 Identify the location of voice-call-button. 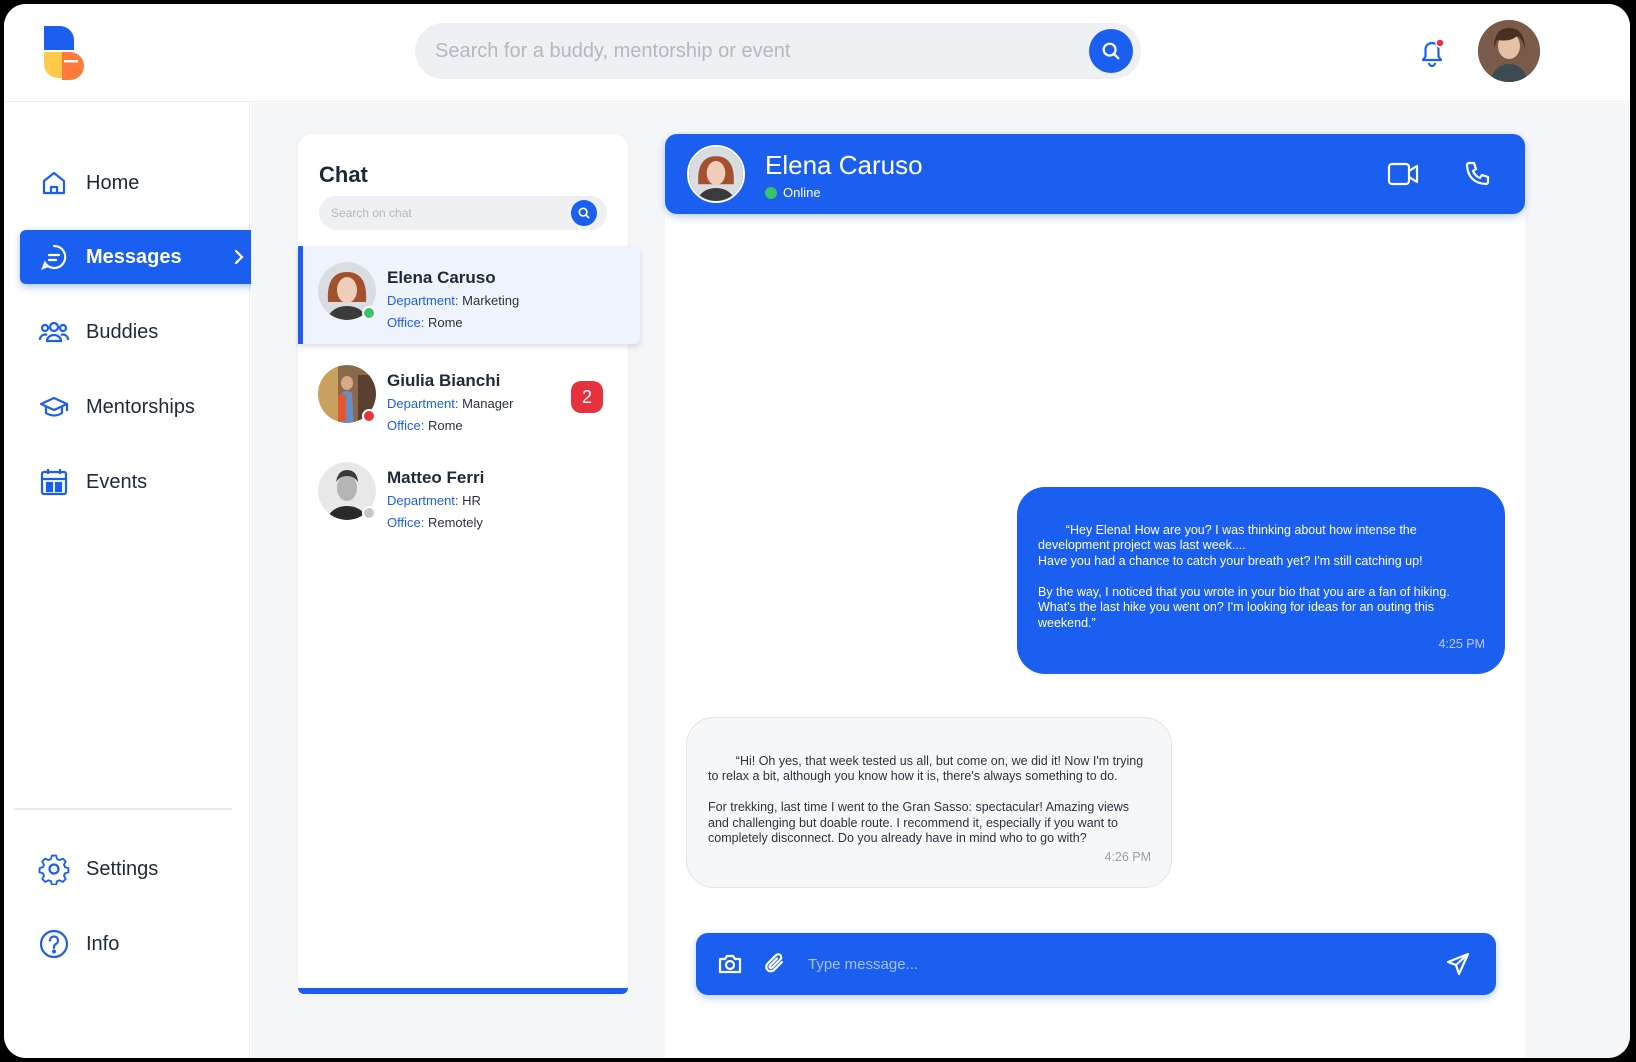
(1478, 174).